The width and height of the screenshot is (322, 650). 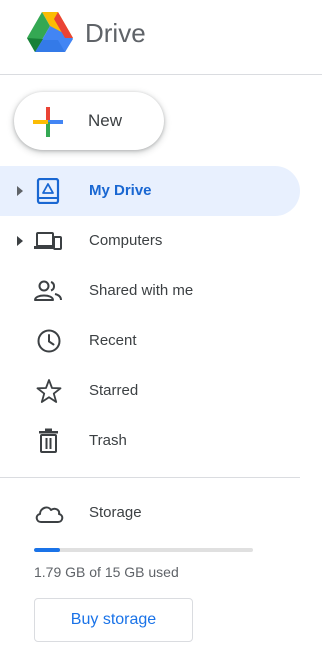 What do you see at coordinates (126, 240) in the screenshot?
I see `sidebar-item-label: Computers` at bounding box center [126, 240].